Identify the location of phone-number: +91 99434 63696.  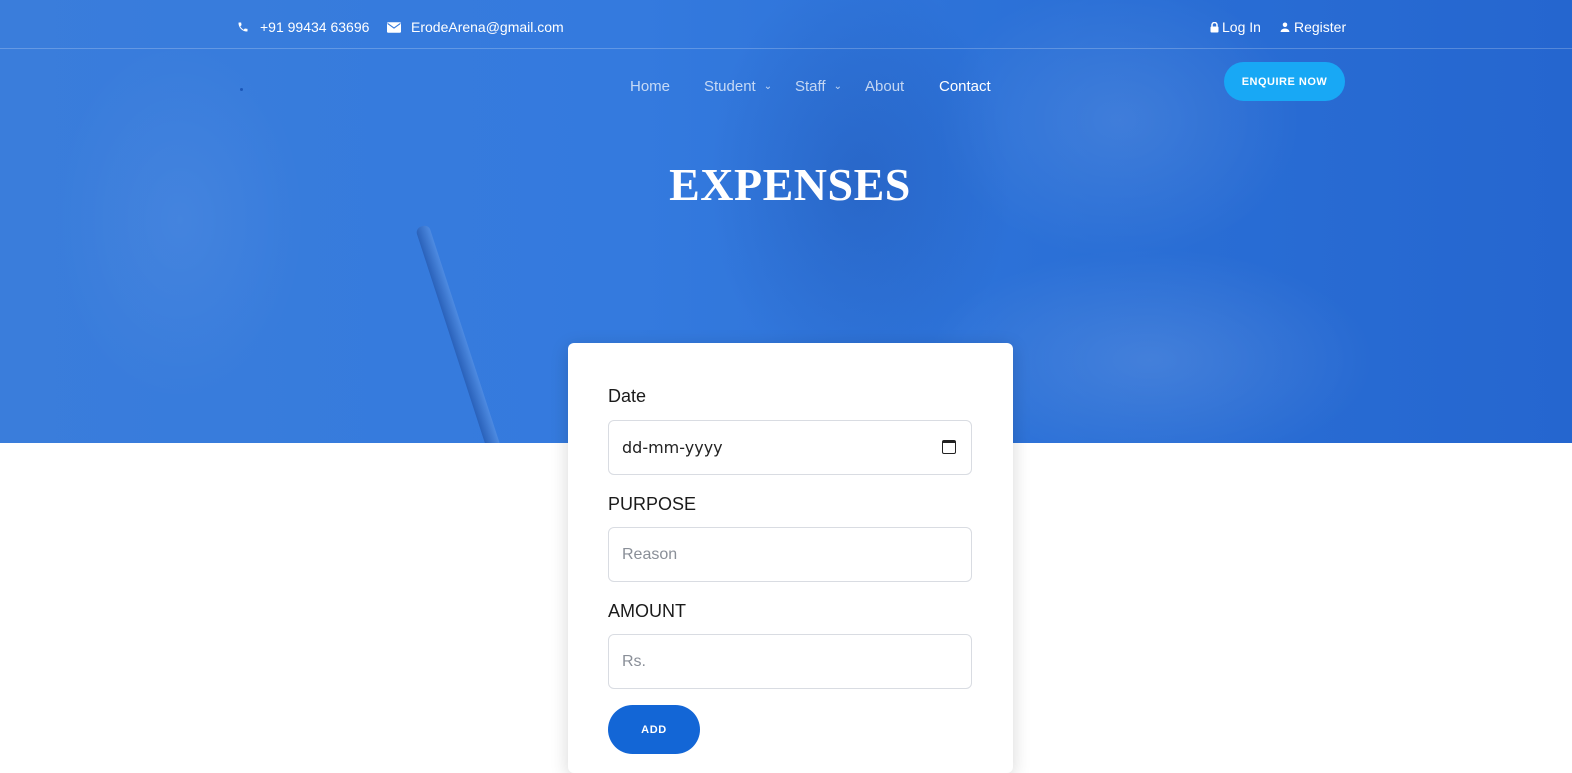
(315, 27).